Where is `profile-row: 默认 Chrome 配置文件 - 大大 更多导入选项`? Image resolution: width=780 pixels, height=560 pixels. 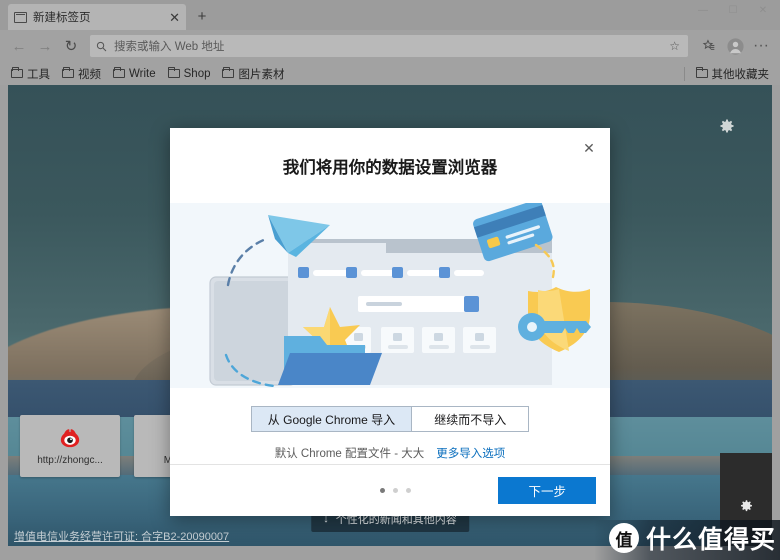 profile-row: 默认 Chrome 配置文件 - 大大 更多导入选项 is located at coordinates (390, 453).